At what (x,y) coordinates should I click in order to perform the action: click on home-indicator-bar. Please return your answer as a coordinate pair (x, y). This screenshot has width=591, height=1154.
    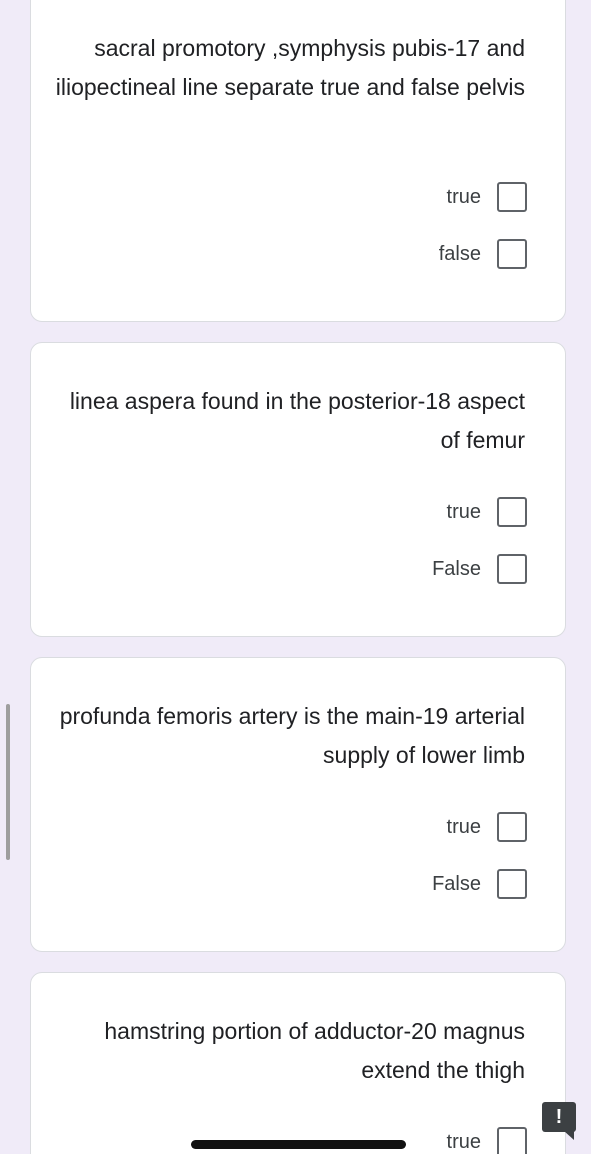
    Looking at the image, I should click on (298, 1144).